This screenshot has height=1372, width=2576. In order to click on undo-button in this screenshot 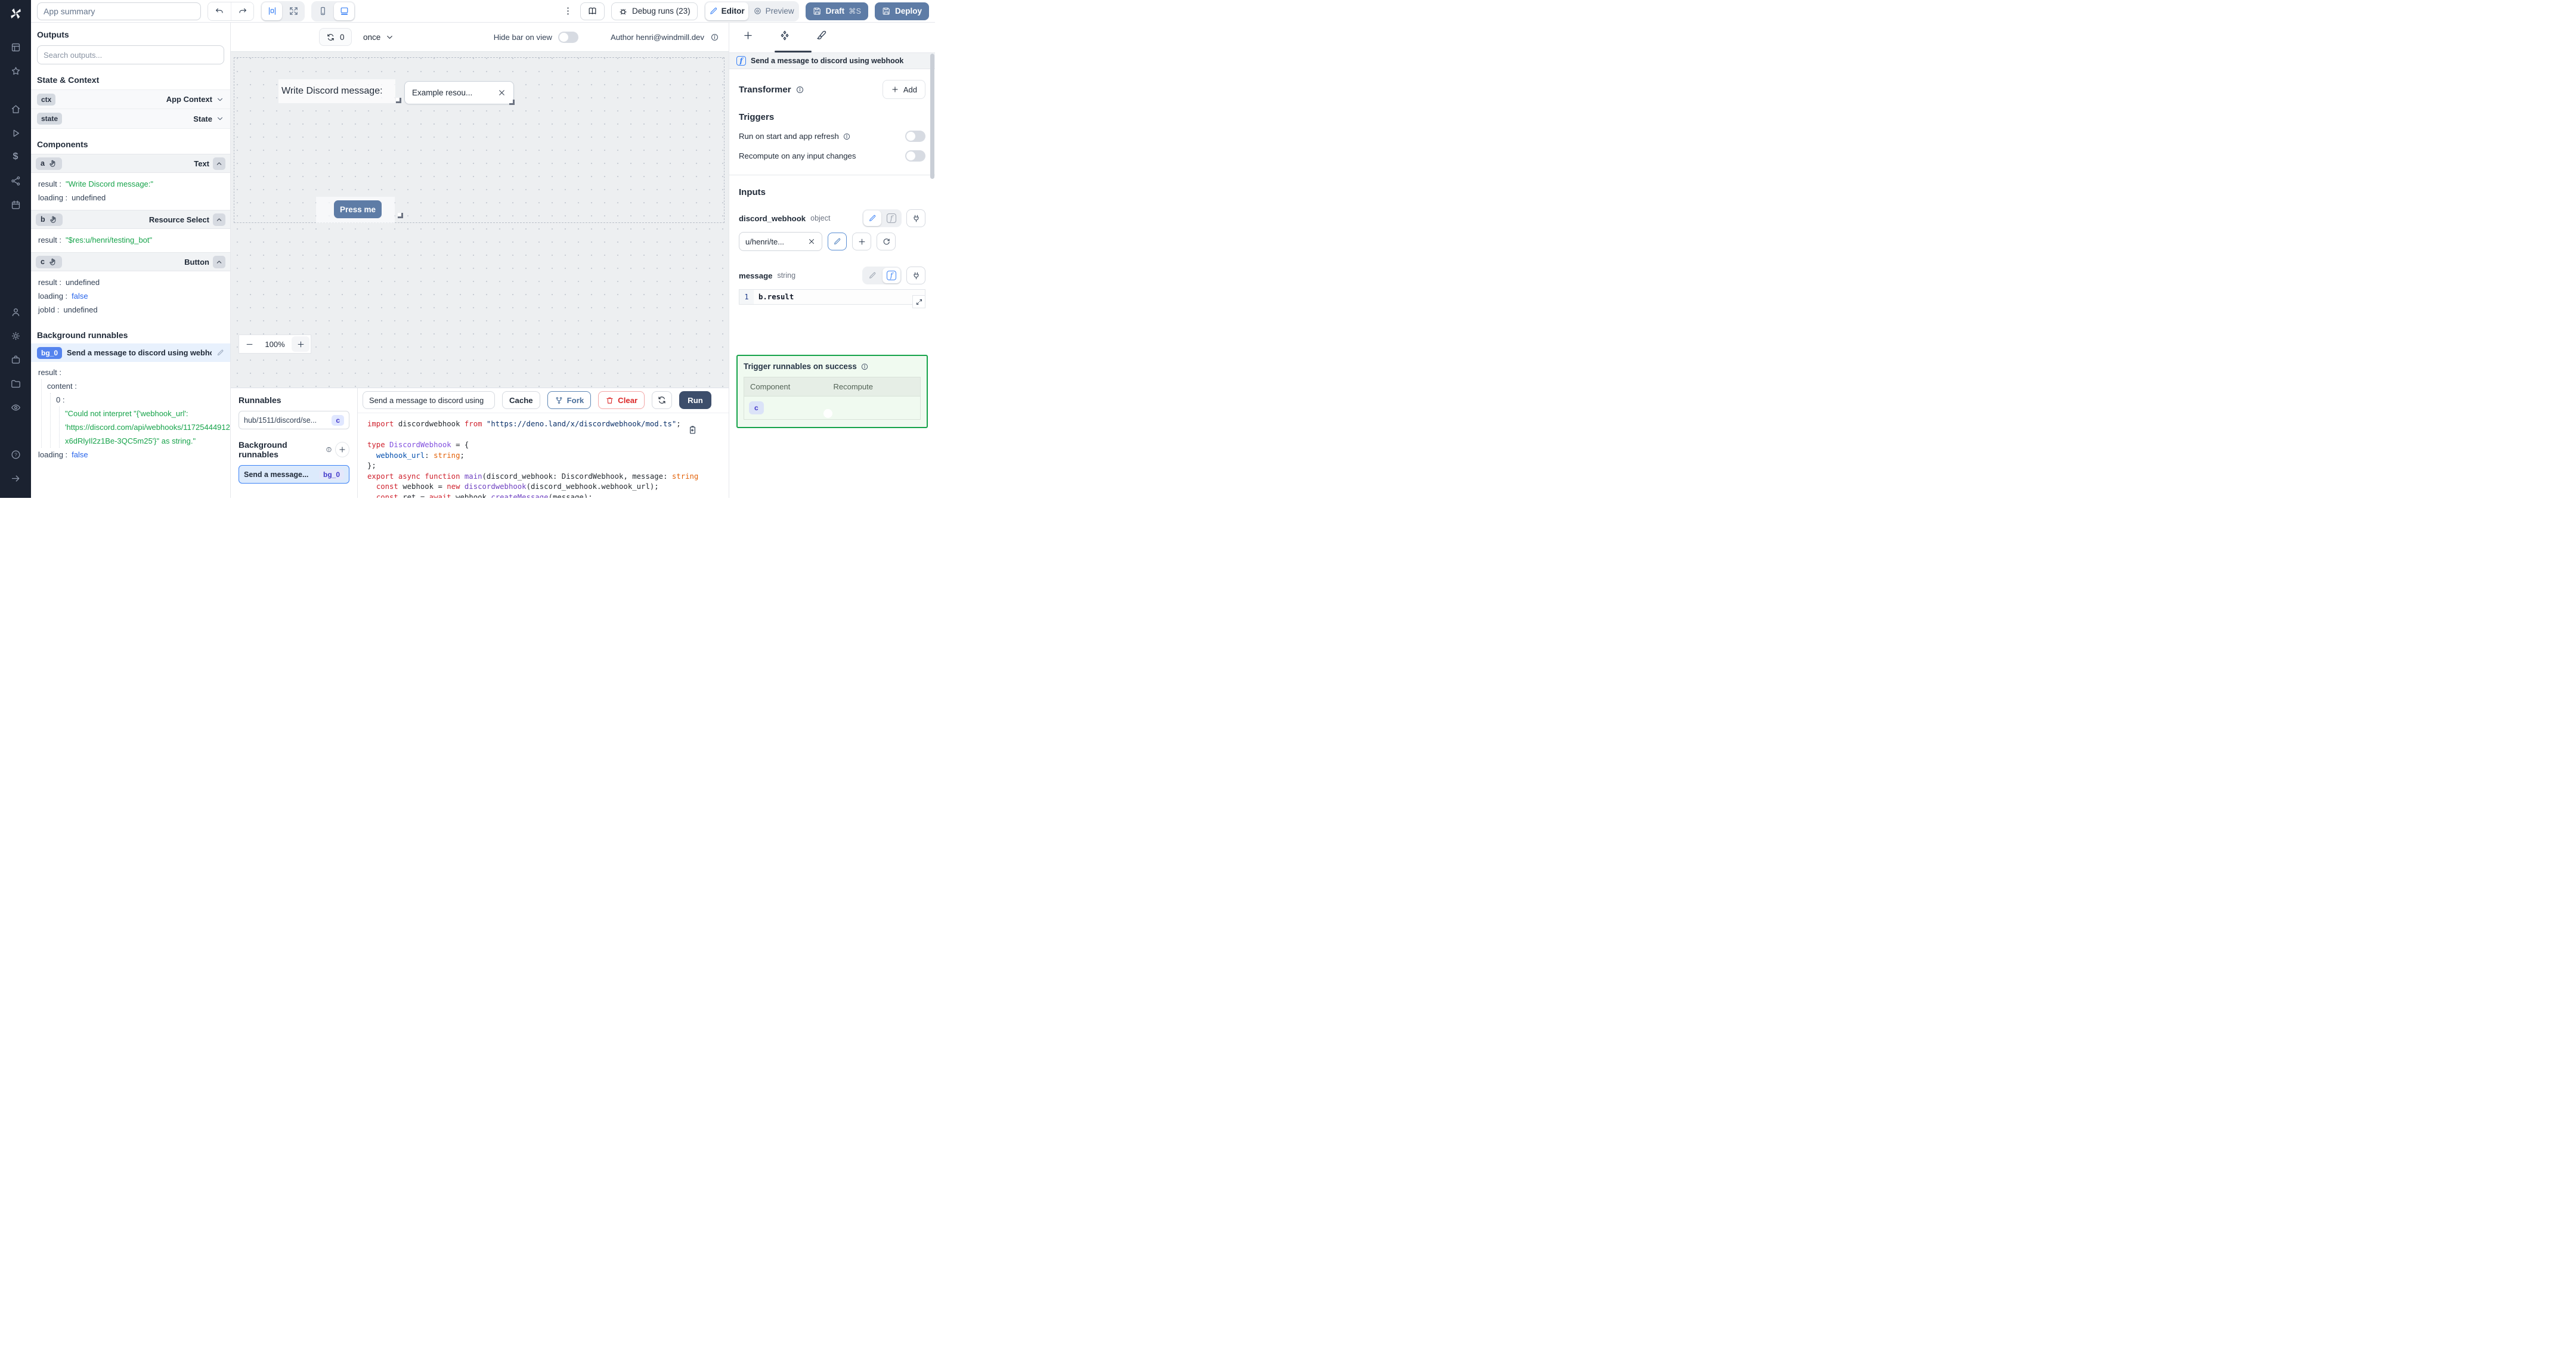, I will do `click(219, 11)`.